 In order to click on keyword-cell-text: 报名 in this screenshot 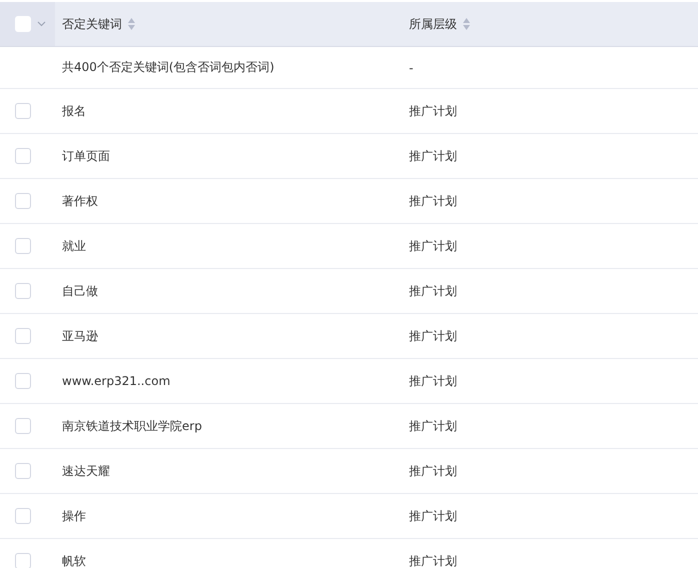, I will do `click(74, 111)`.